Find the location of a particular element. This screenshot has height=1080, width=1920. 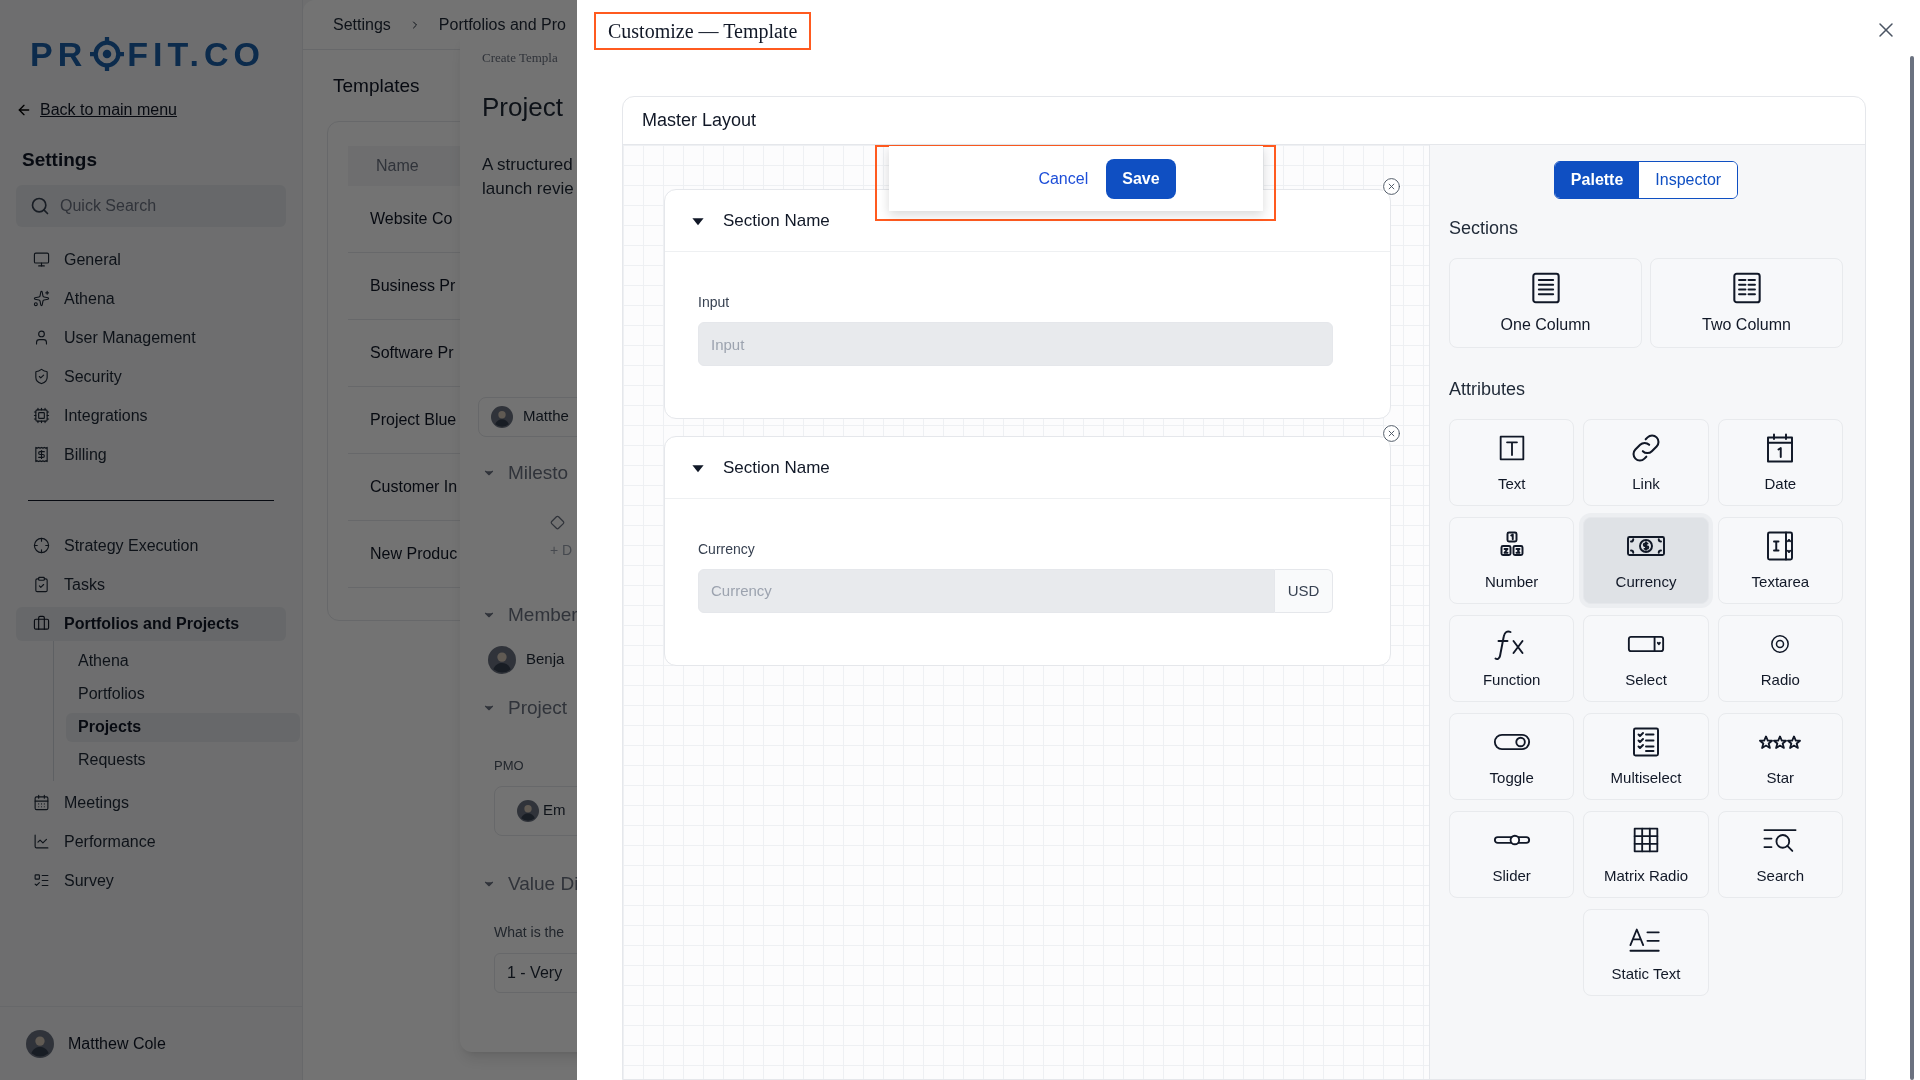

logo-text: FIT.CO is located at coordinates (196, 54).